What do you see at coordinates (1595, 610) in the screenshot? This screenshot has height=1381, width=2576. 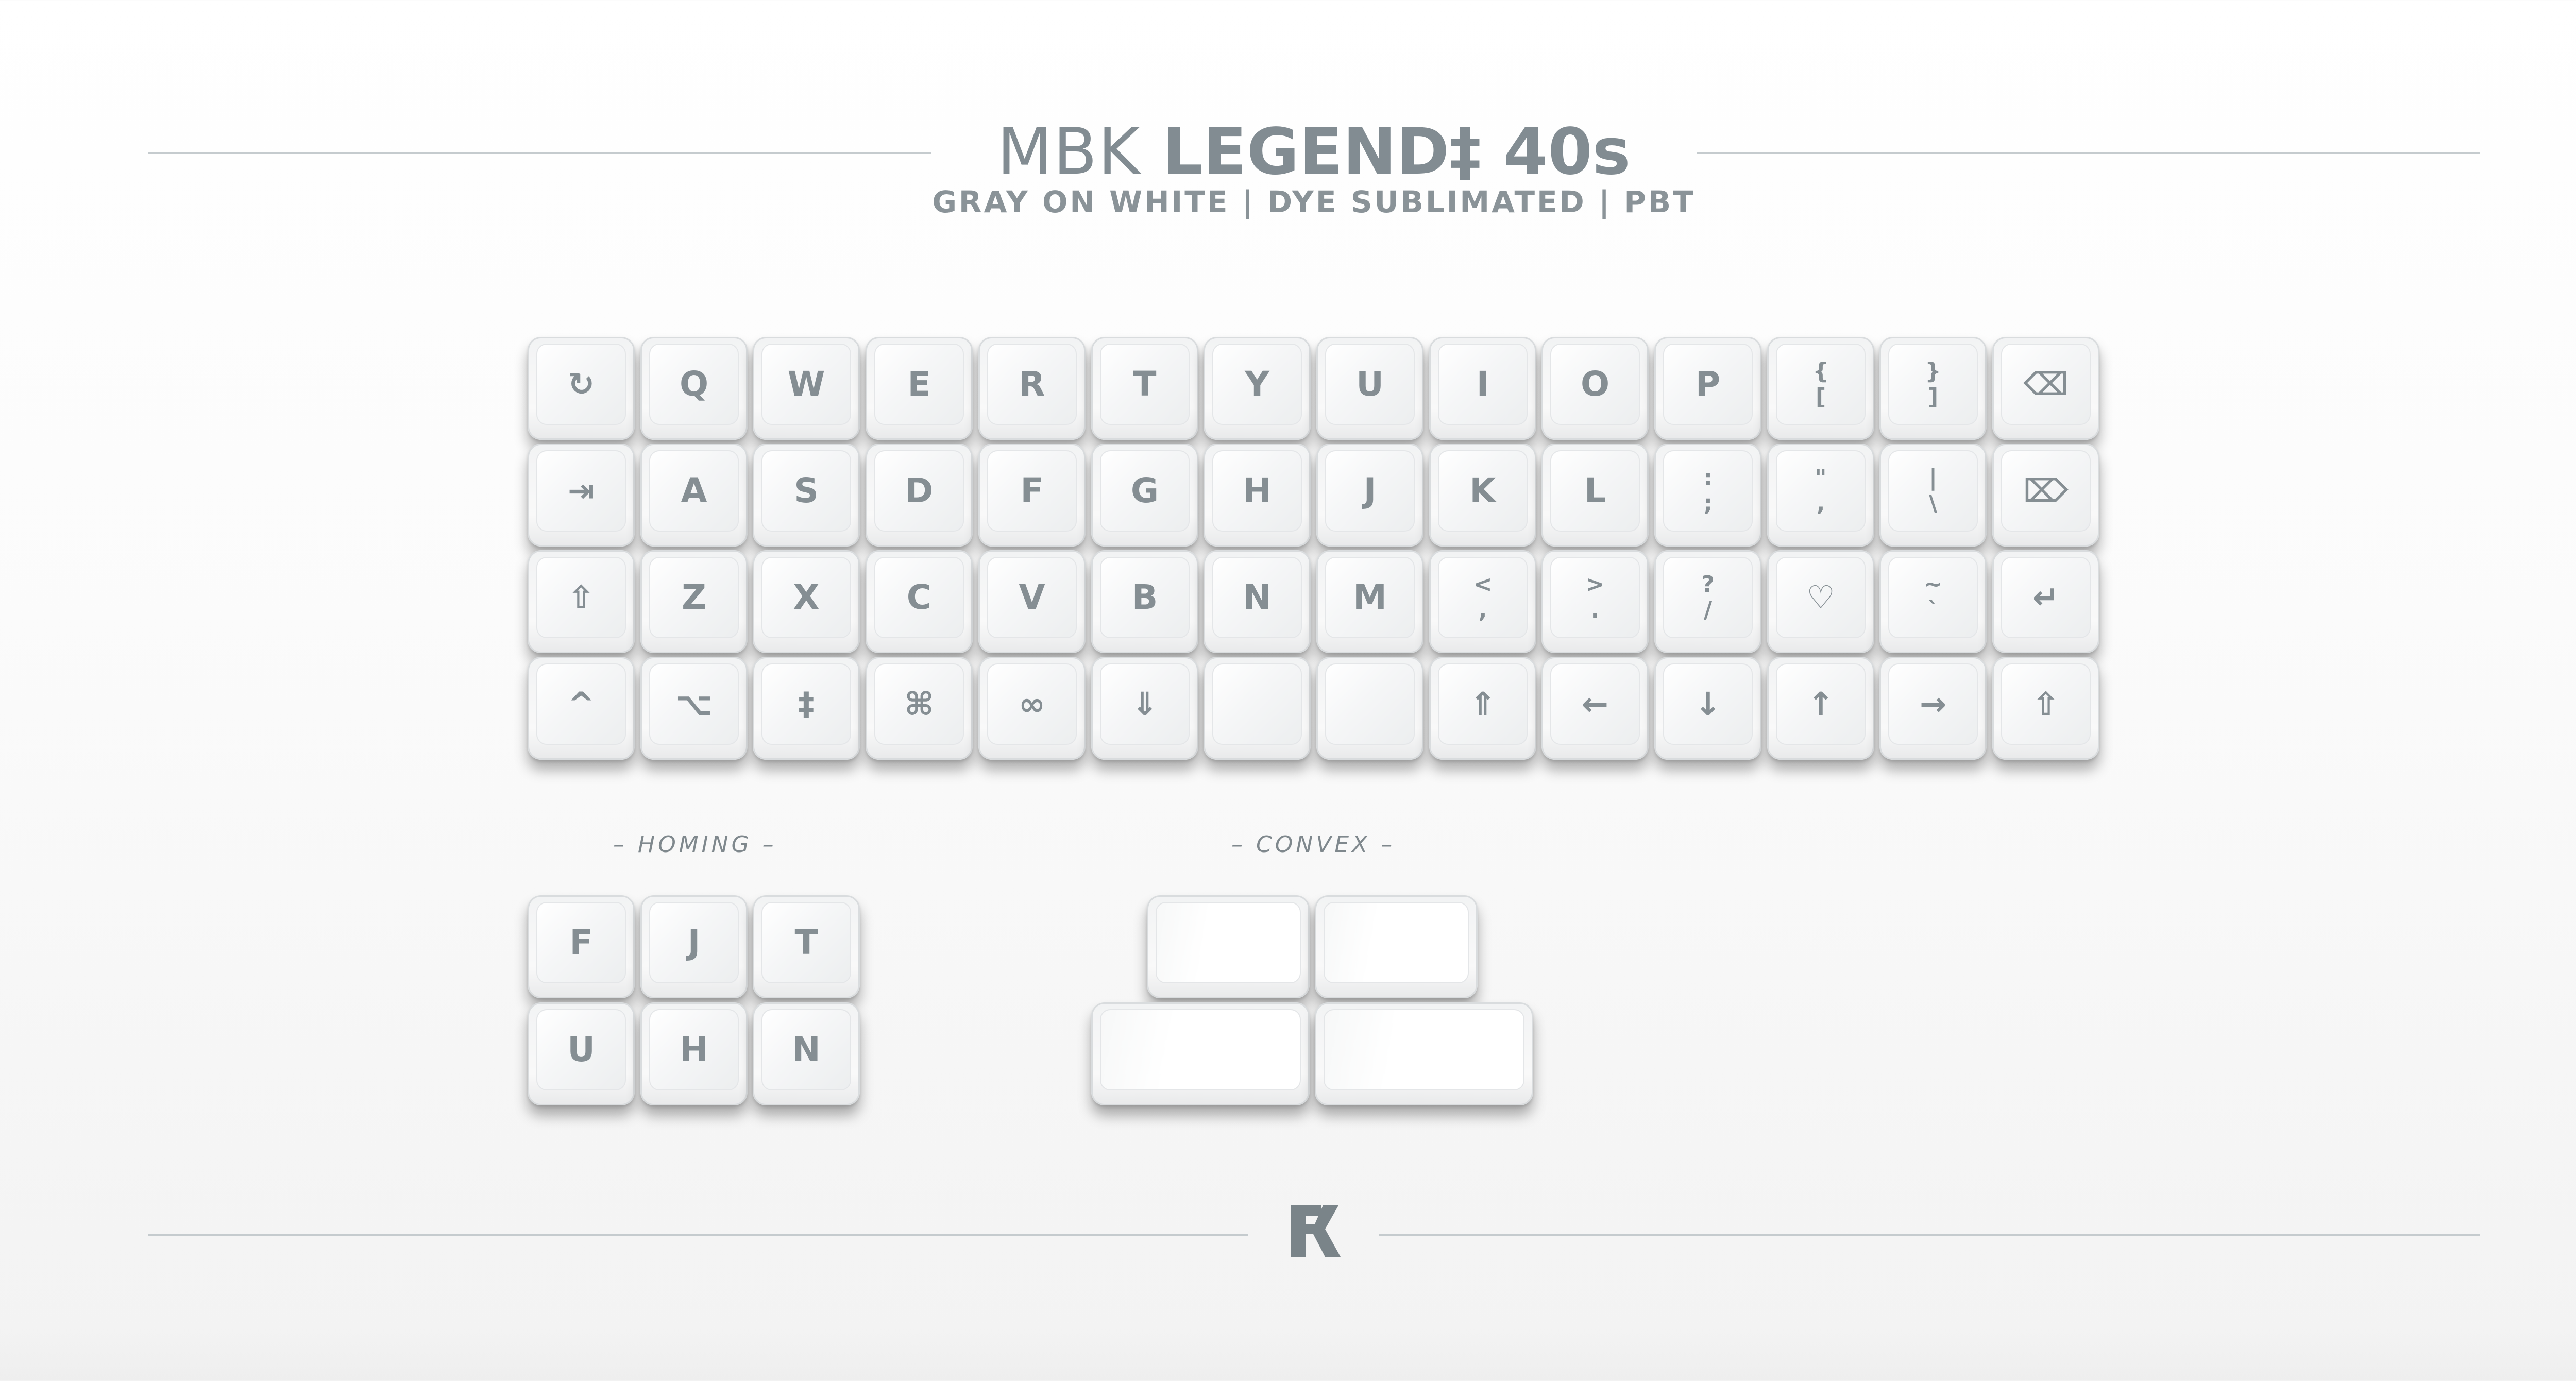 I see `key-legend-base: .` at bounding box center [1595, 610].